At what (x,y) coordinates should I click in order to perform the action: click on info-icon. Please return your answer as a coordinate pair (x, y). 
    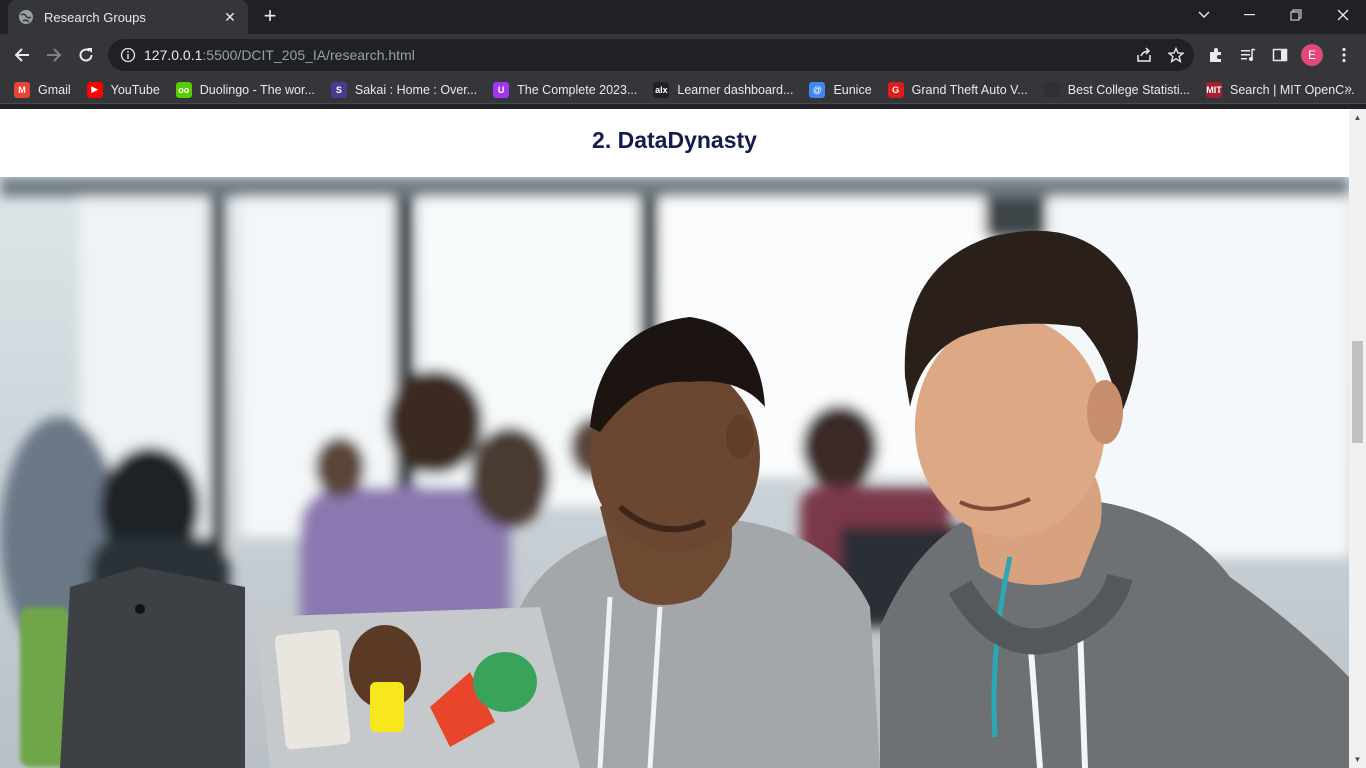
    Looking at the image, I should click on (128, 55).